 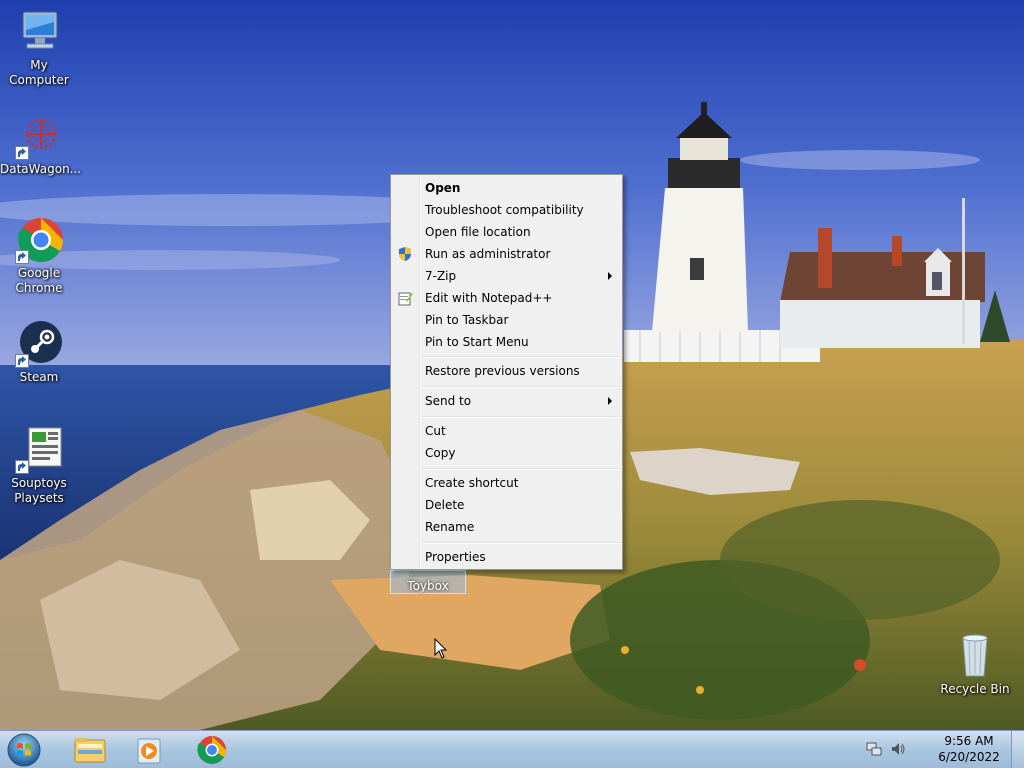 What do you see at coordinates (489, 298) in the screenshot?
I see `menu-item-label: Edit with Notepad++` at bounding box center [489, 298].